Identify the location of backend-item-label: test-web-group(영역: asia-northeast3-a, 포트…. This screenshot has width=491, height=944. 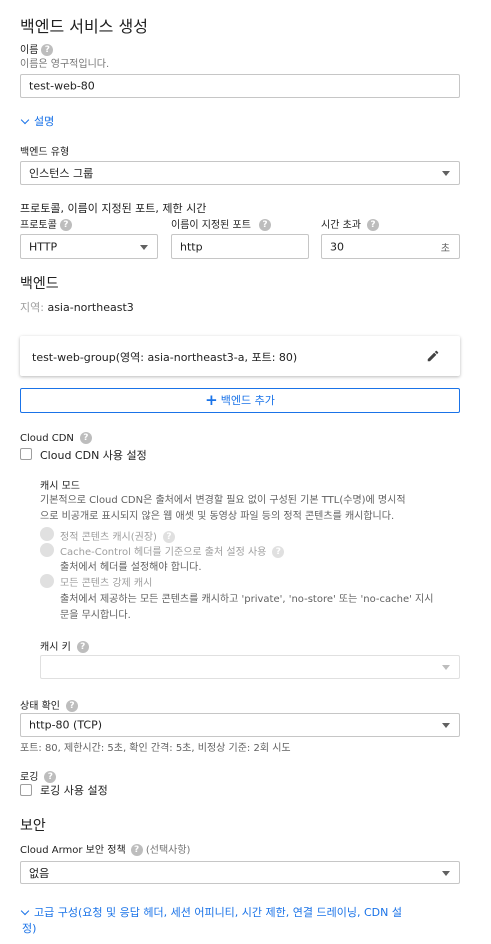
(165, 357).